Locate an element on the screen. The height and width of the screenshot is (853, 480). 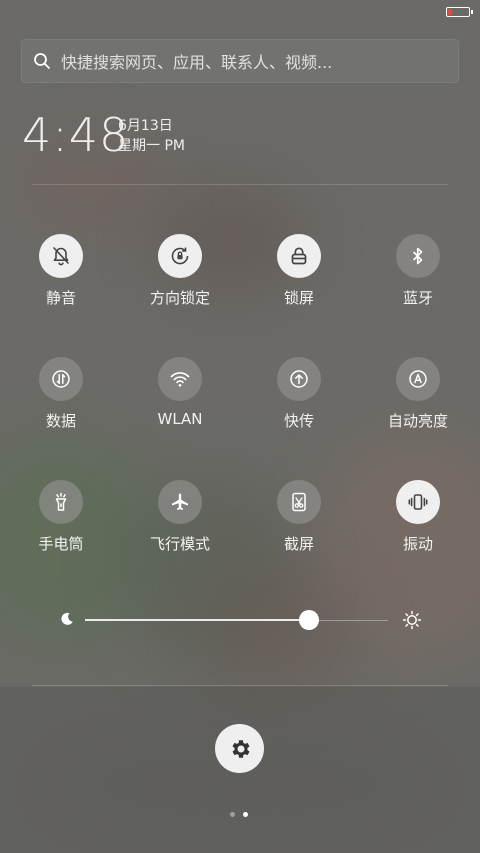
toggle-label: 锁屏 is located at coordinates (298, 298).